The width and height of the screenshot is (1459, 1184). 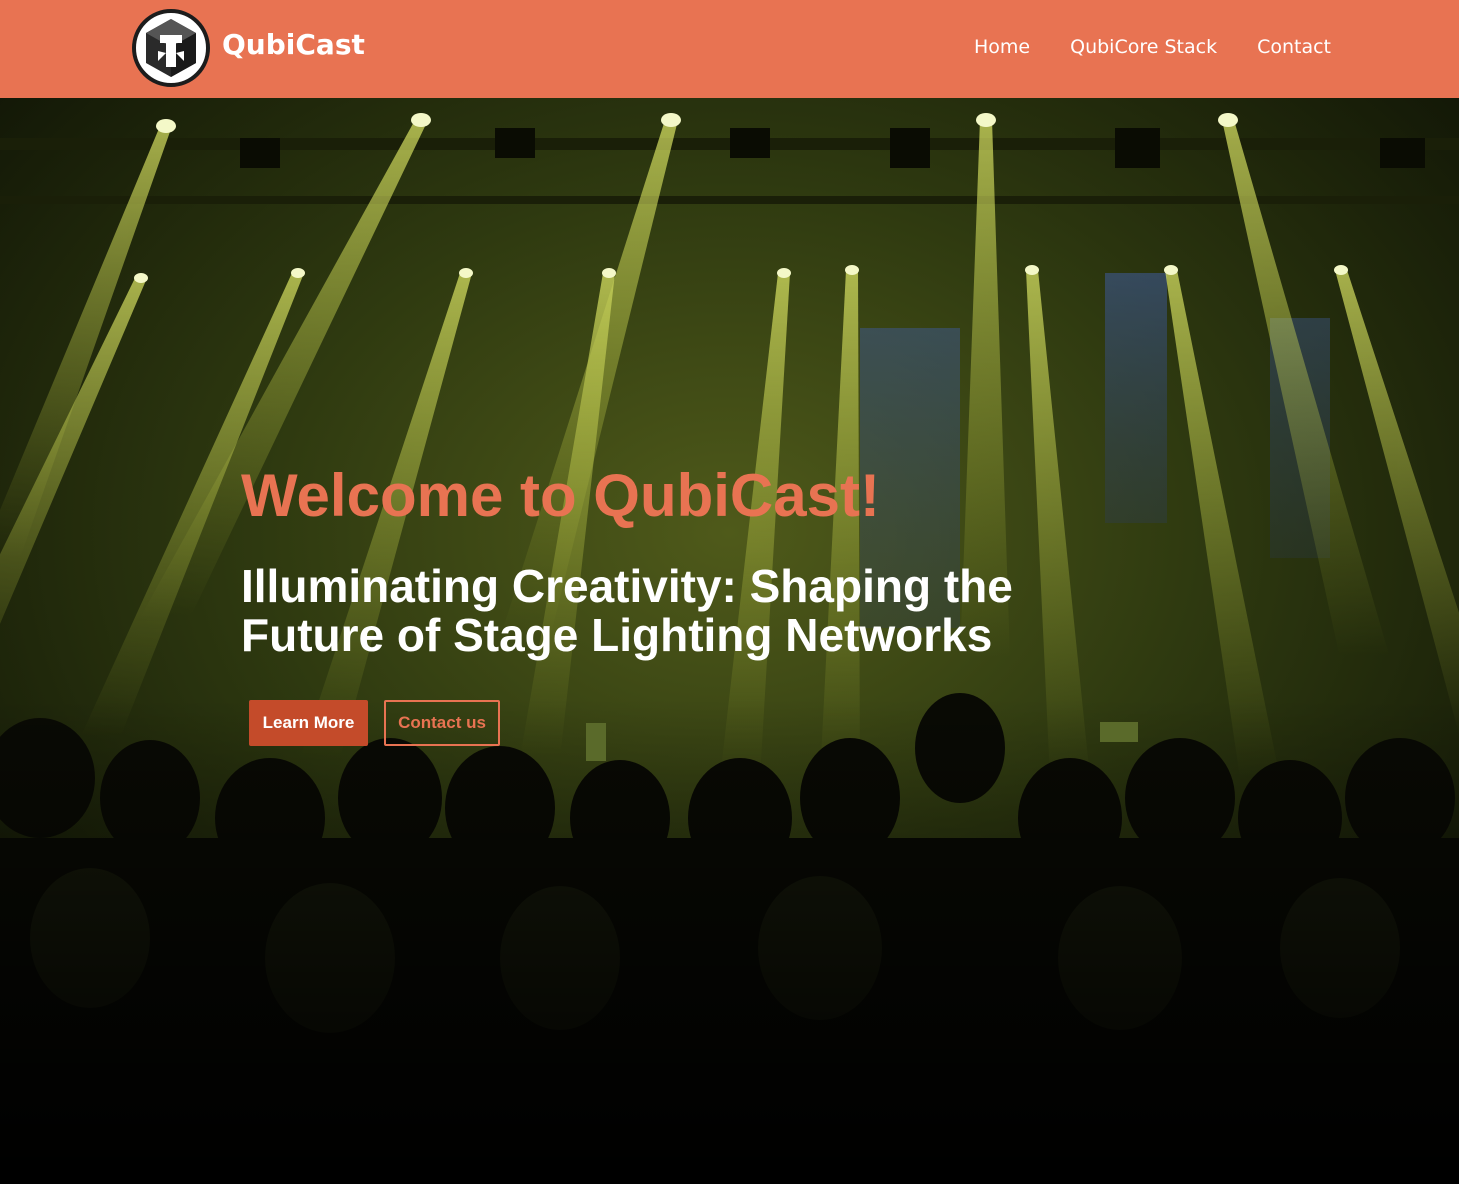 What do you see at coordinates (560, 495) in the screenshot?
I see `hero-title: Welcome to QubiCast!` at bounding box center [560, 495].